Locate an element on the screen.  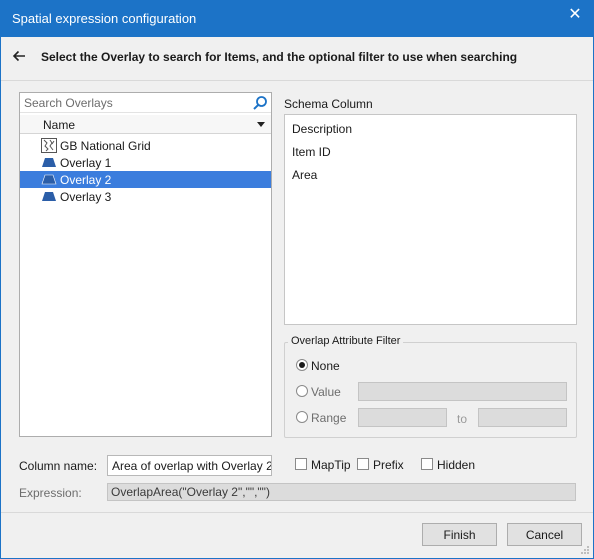
overlap-filter-legend: Overlap Attribute Filter is located at coordinates (346, 341).